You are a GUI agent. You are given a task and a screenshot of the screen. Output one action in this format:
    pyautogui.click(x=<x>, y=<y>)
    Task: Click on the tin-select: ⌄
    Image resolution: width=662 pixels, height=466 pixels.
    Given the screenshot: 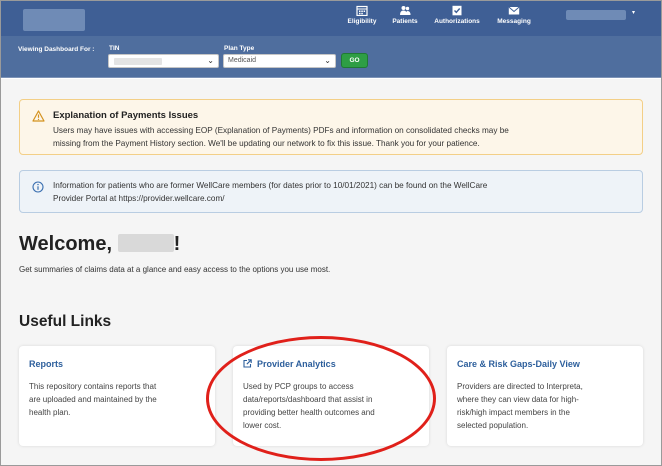 What is the action you would take?
    pyautogui.click(x=163, y=61)
    